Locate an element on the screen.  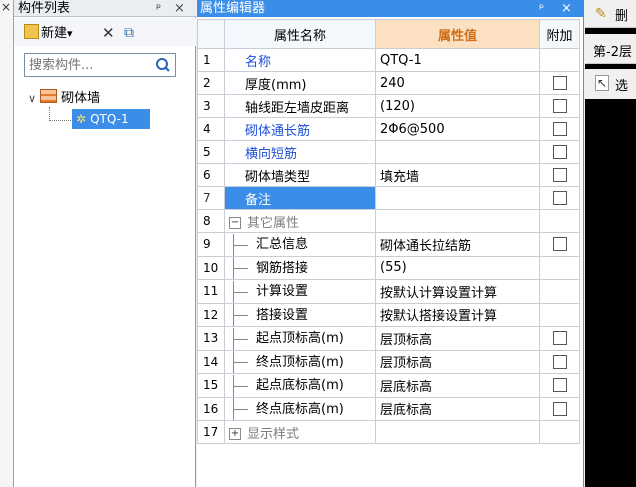
row-number: 8 is located at coordinates (211, 221).